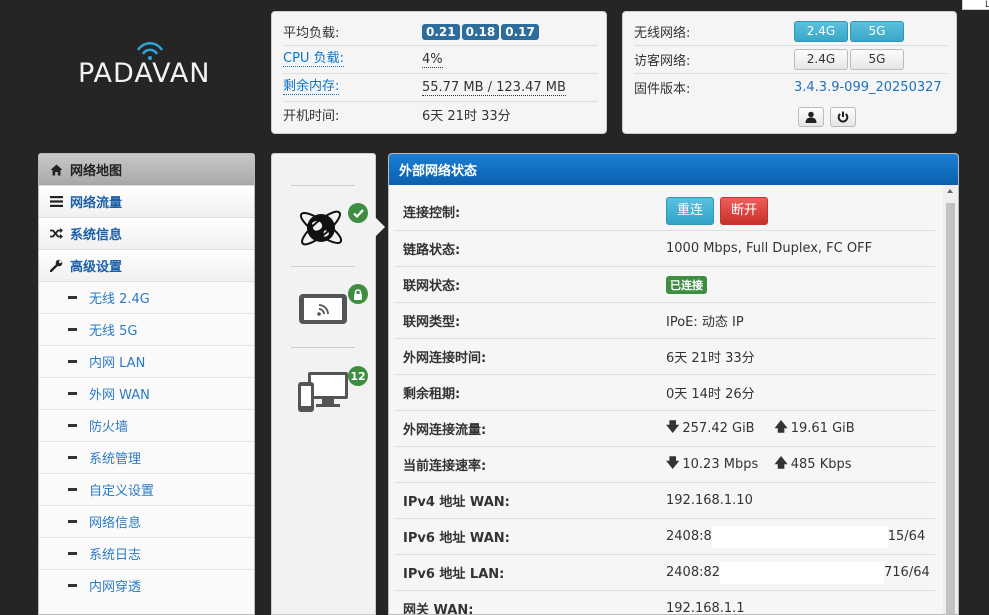  I want to click on memory-sep: /, so click(490, 87).